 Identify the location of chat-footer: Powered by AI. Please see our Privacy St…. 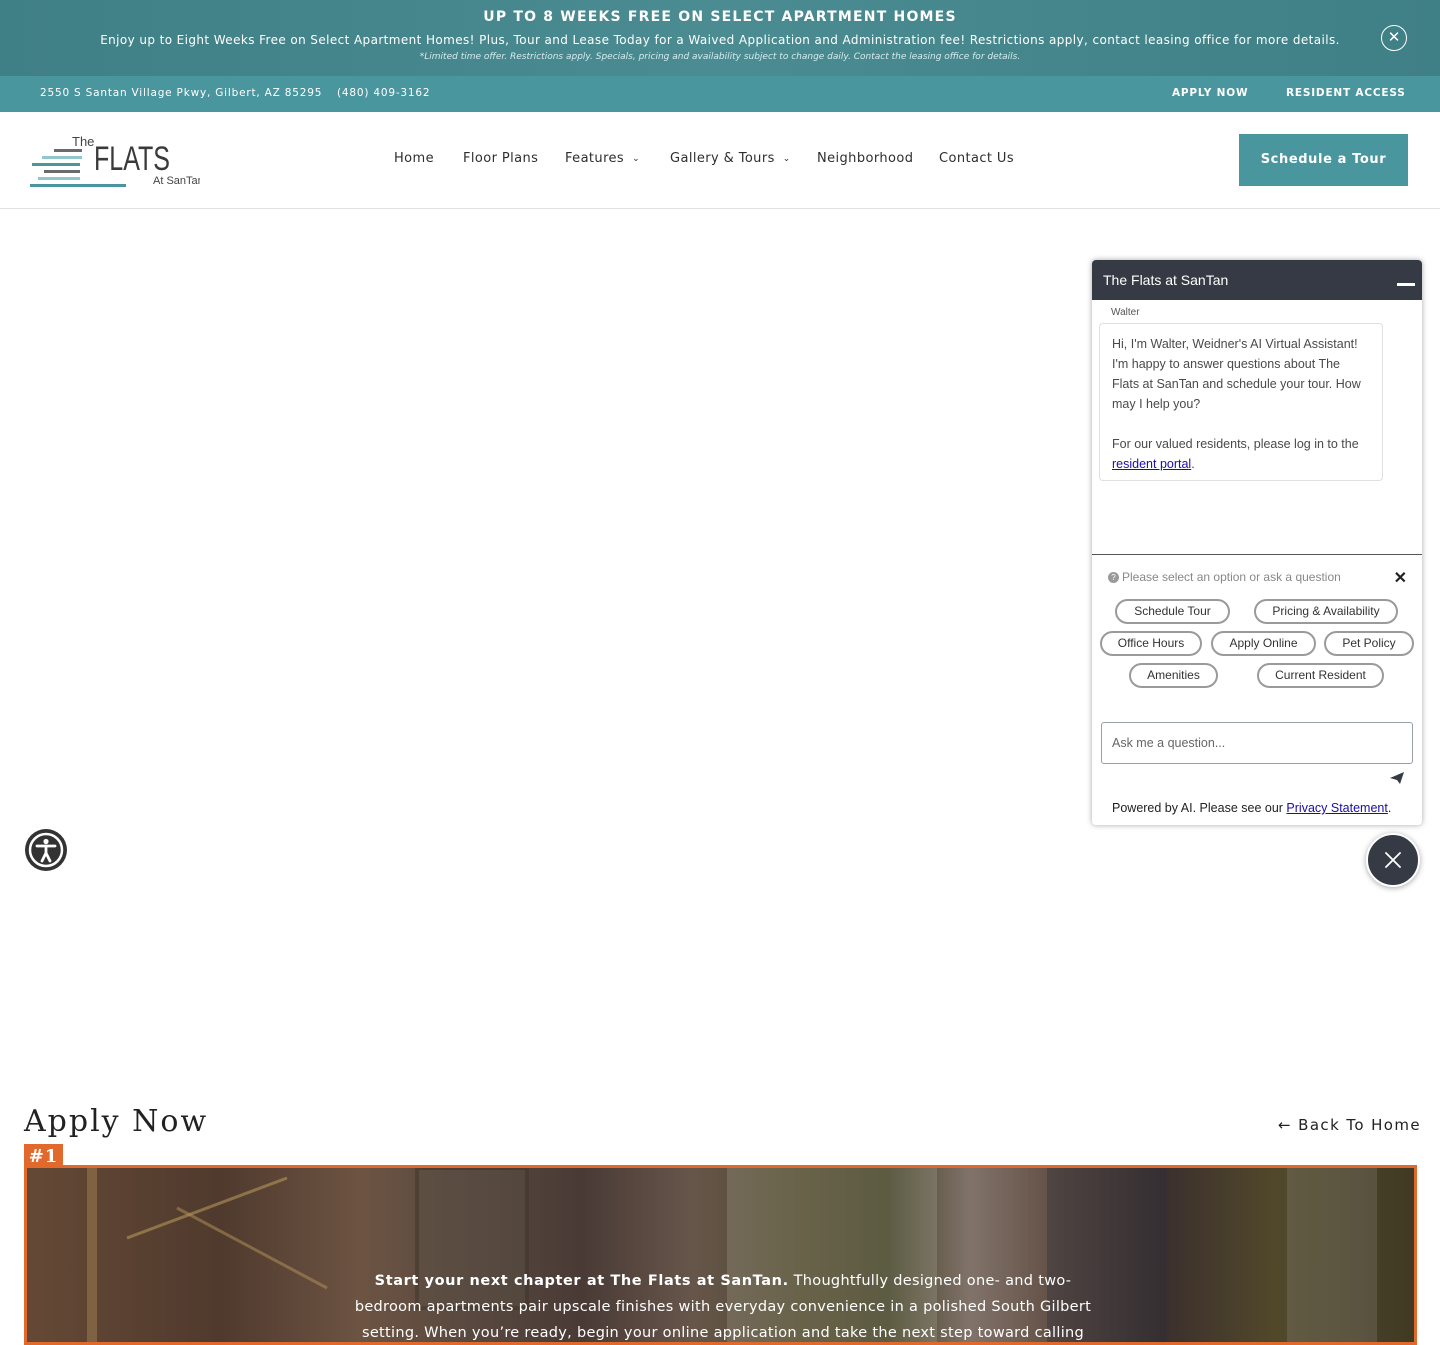
(1252, 808).